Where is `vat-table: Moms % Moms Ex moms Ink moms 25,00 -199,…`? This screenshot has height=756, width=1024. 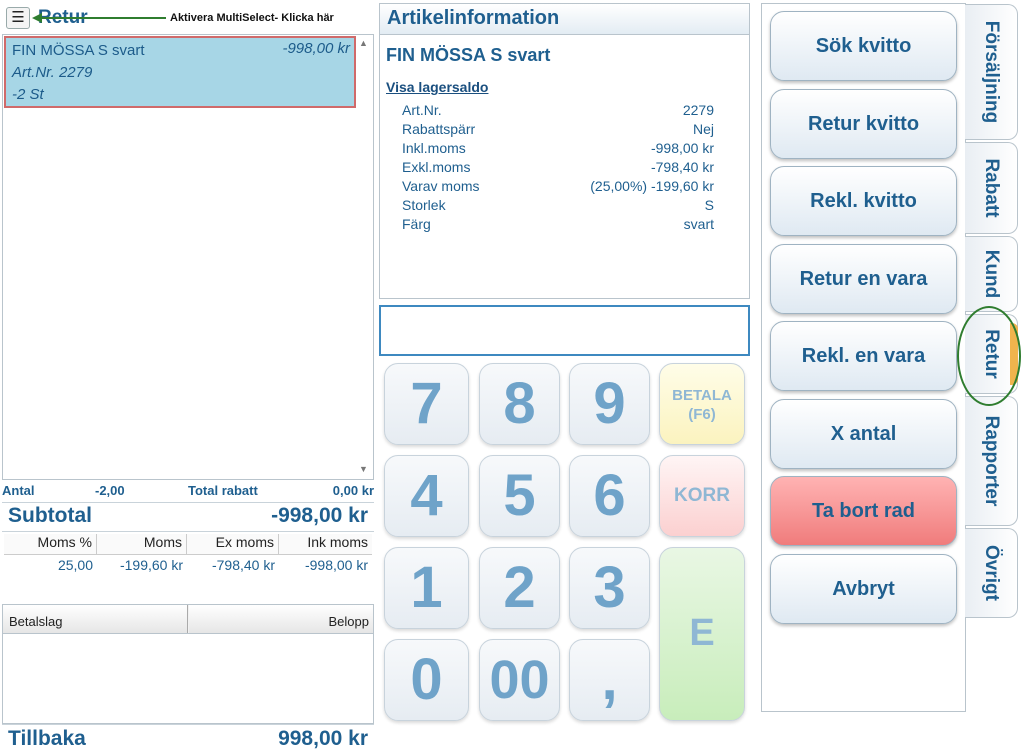 vat-table: Moms % Moms Ex moms Ink moms 25,00 -199,… is located at coordinates (188, 567).